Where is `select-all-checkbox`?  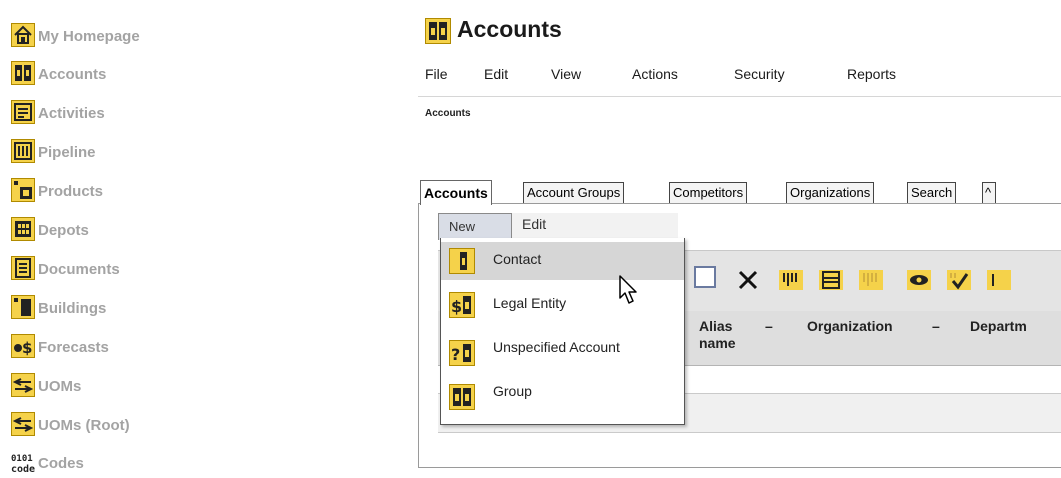 select-all-checkbox is located at coordinates (705, 277).